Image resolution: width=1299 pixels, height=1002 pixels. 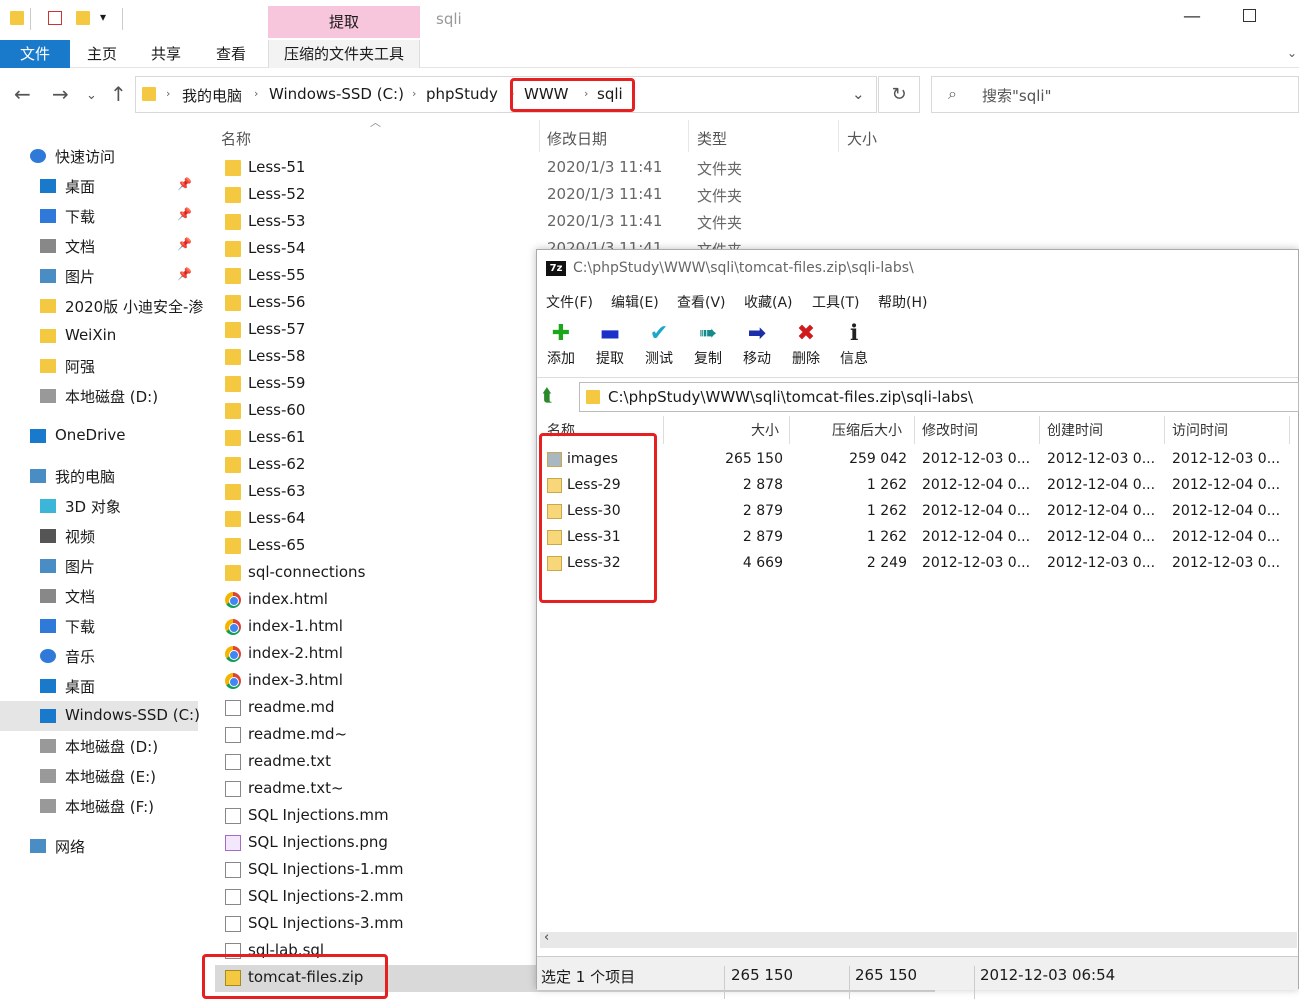 What do you see at coordinates (1200, 430) in the screenshot?
I see `sevenzip-column-header: 访问时间` at bounding box center [1200, 430].